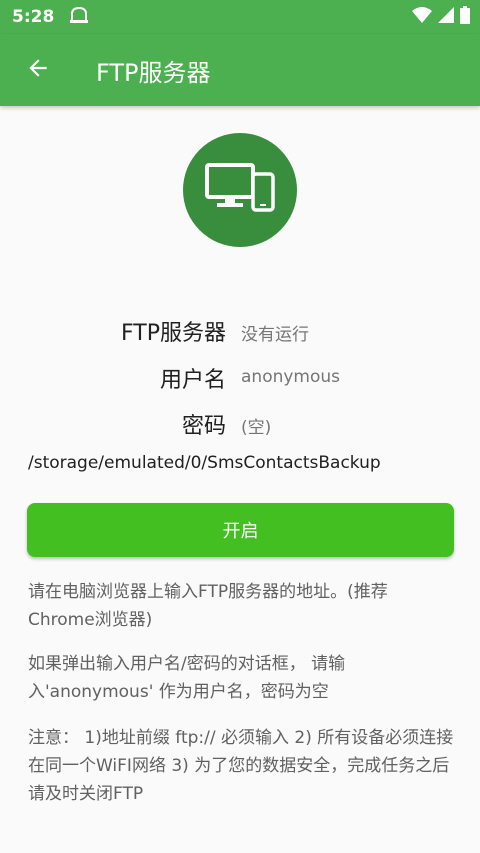  Describe the element at coordinates (33, 17) in the screenshot. I see `status-time: 5:28` at that location.